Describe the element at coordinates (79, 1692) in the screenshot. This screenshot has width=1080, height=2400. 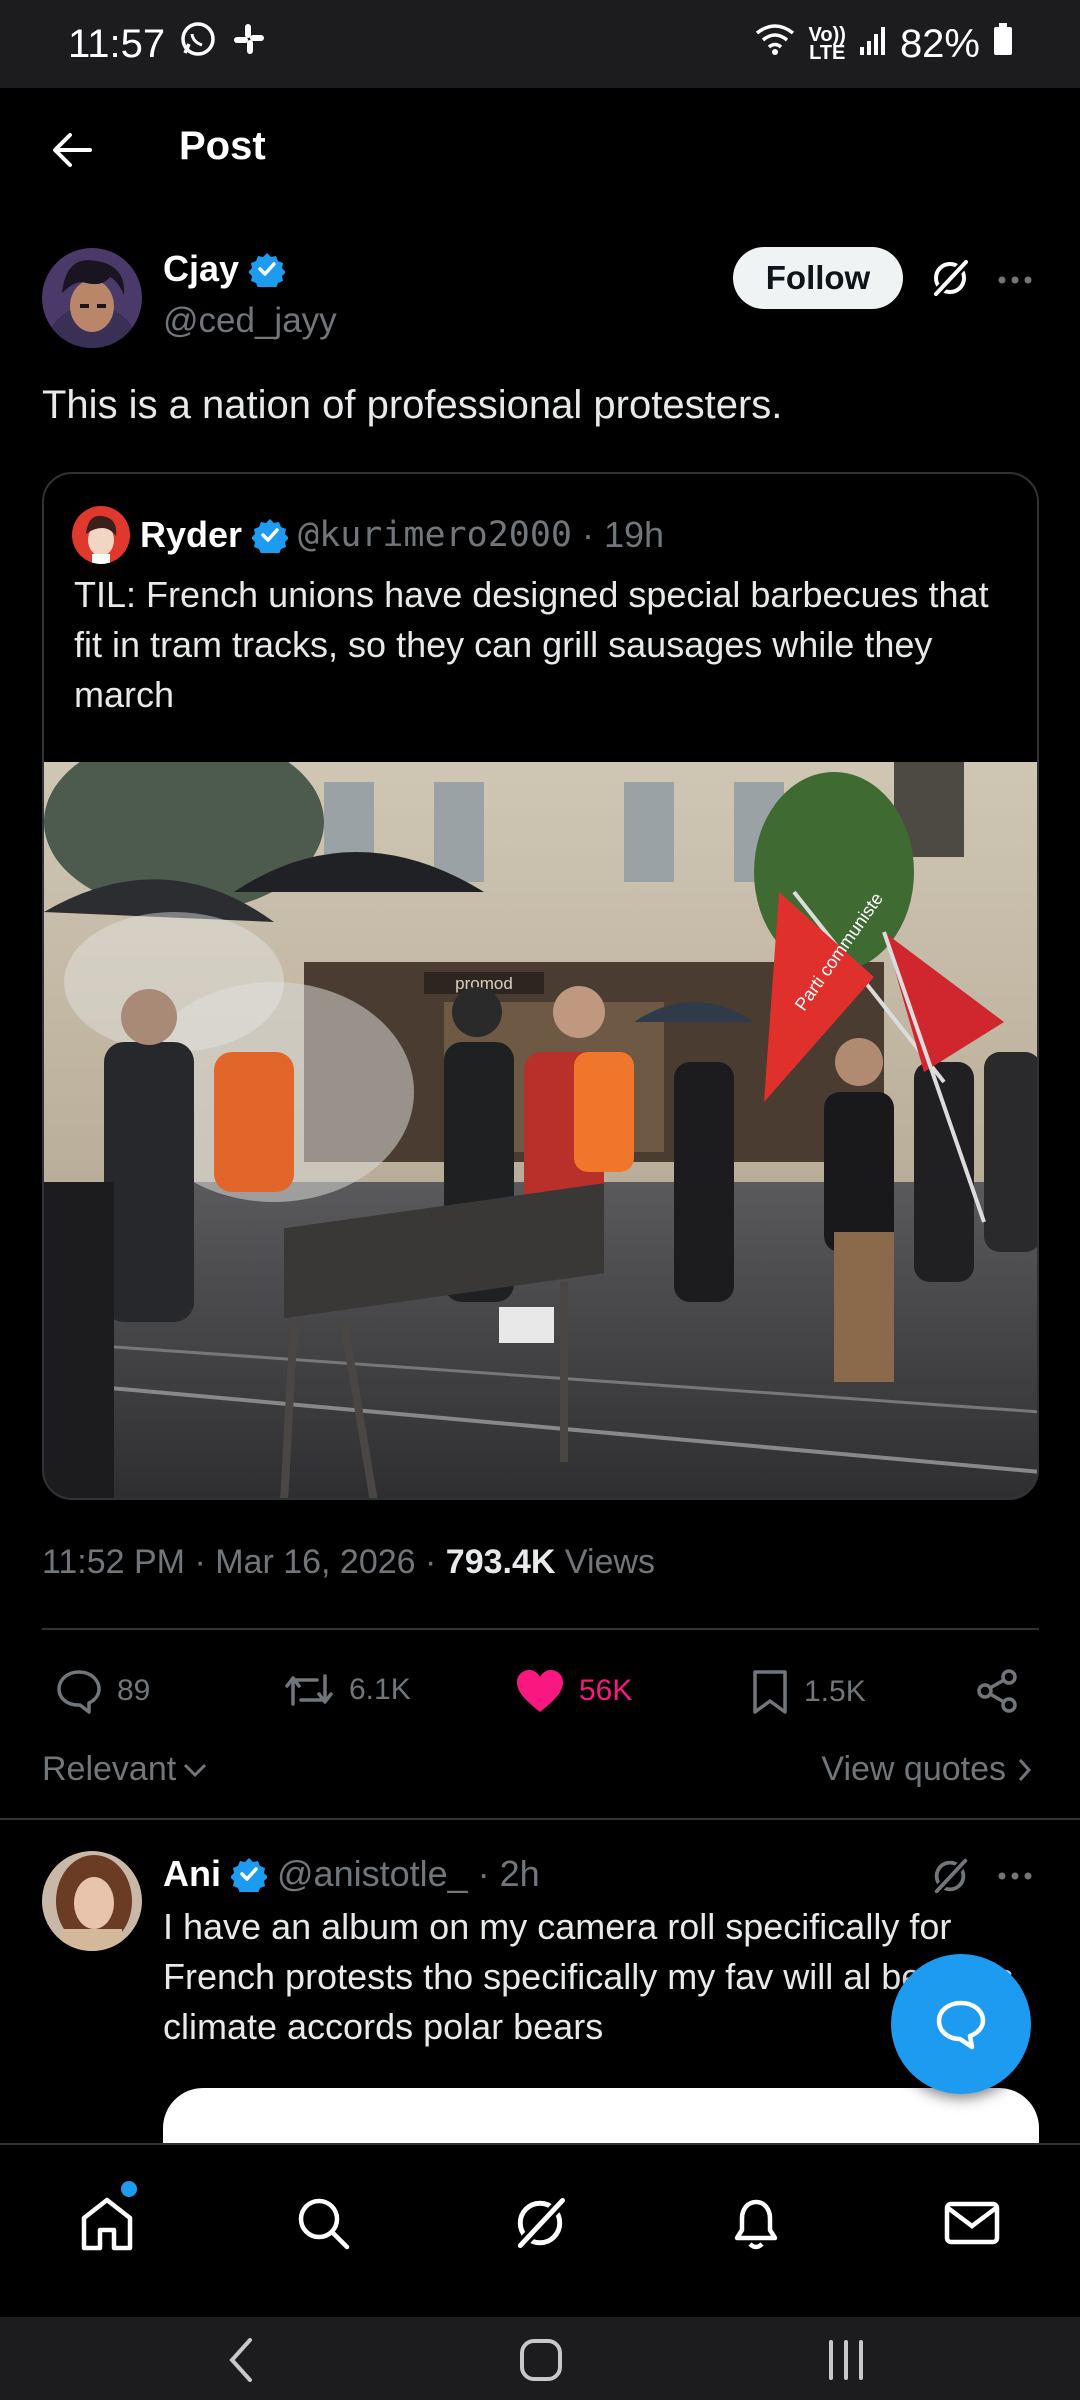
I see `comment-icon` at that location.